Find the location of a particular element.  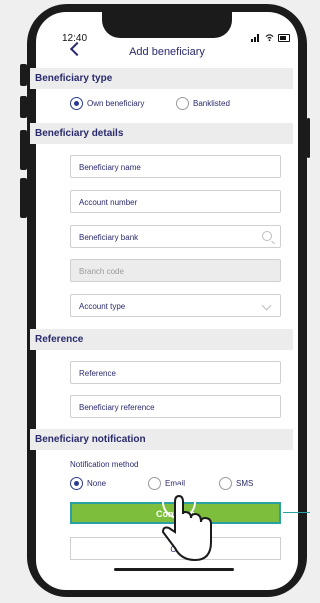

section-notification: Beneficiary notification is located at coordinates (161, 439).